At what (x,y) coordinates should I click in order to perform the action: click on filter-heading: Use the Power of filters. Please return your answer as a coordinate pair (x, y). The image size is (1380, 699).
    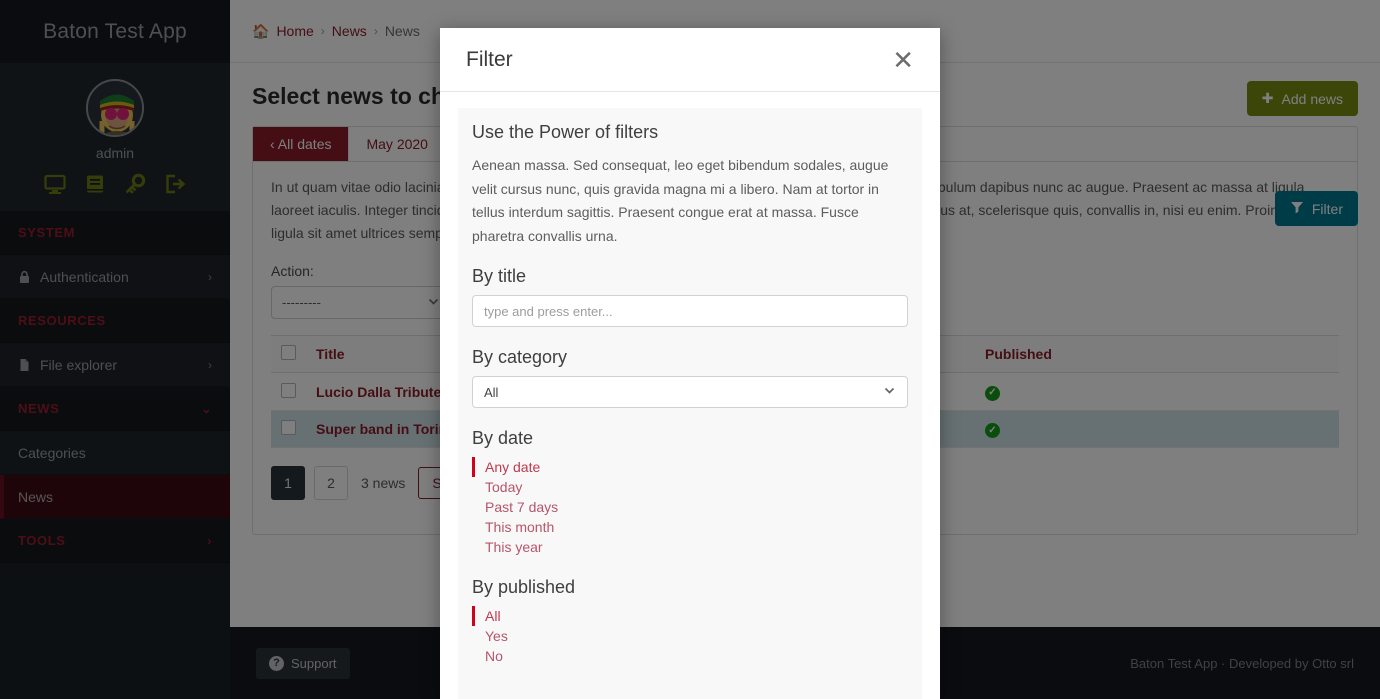
    Looking at the image, I should click on (565, 132).